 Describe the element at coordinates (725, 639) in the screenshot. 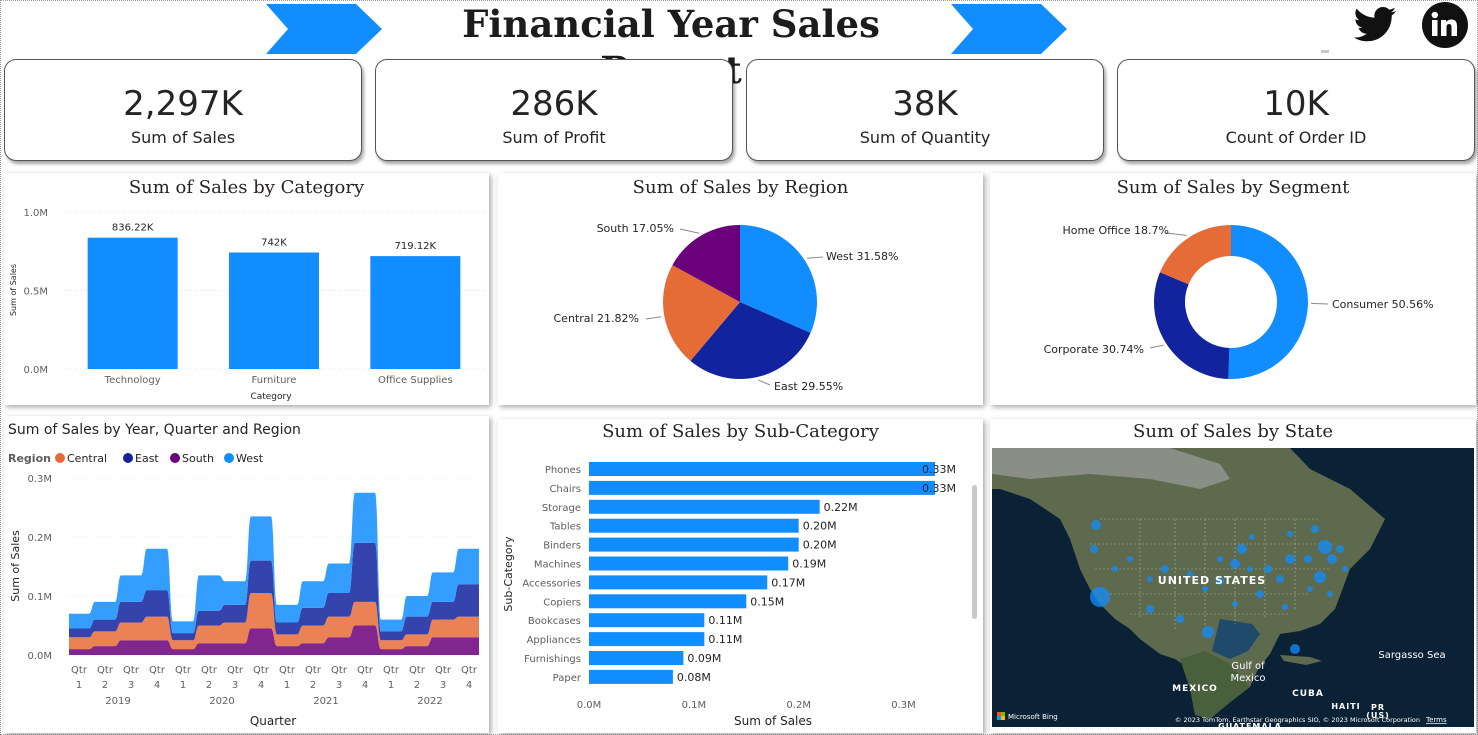

I see `data-label: 0.11M` at that location.